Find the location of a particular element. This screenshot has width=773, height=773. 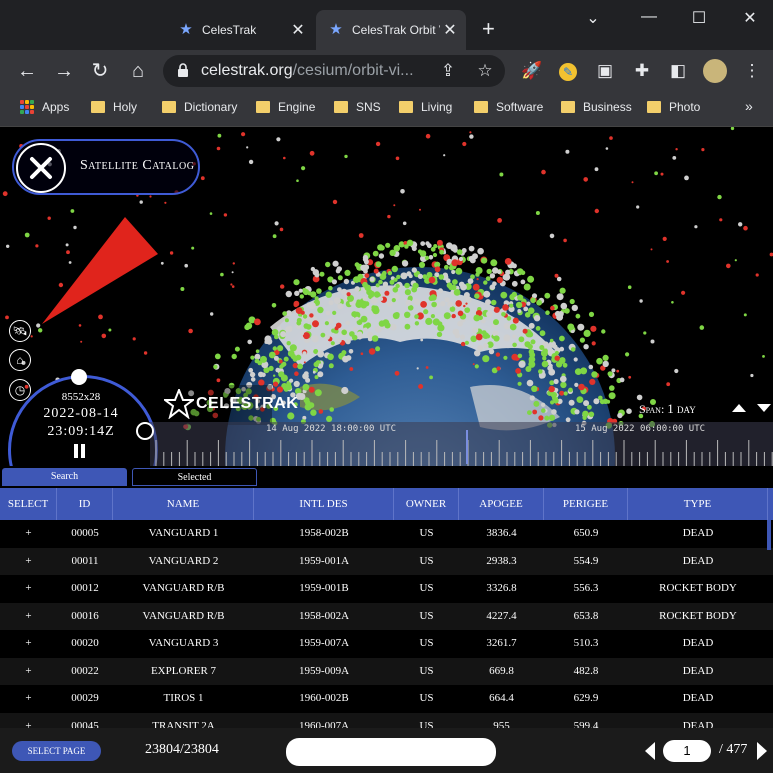

next-page-arrow-icon is located at coordinates (762, 751).